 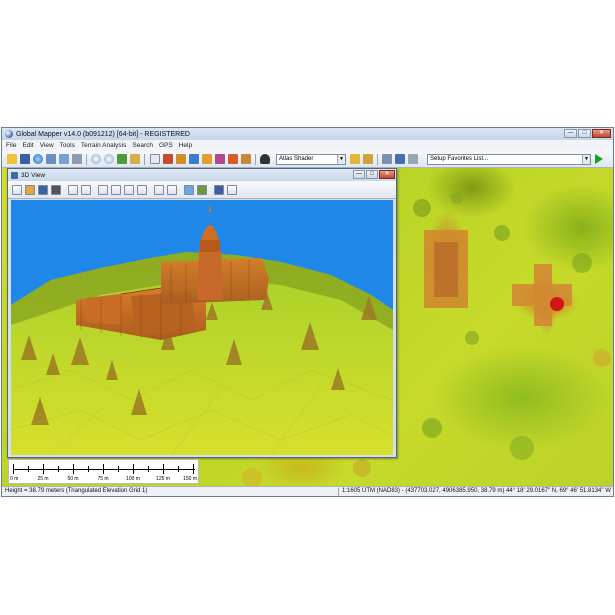 I want to click on maximize-button: □, so click(x=584, y=133).